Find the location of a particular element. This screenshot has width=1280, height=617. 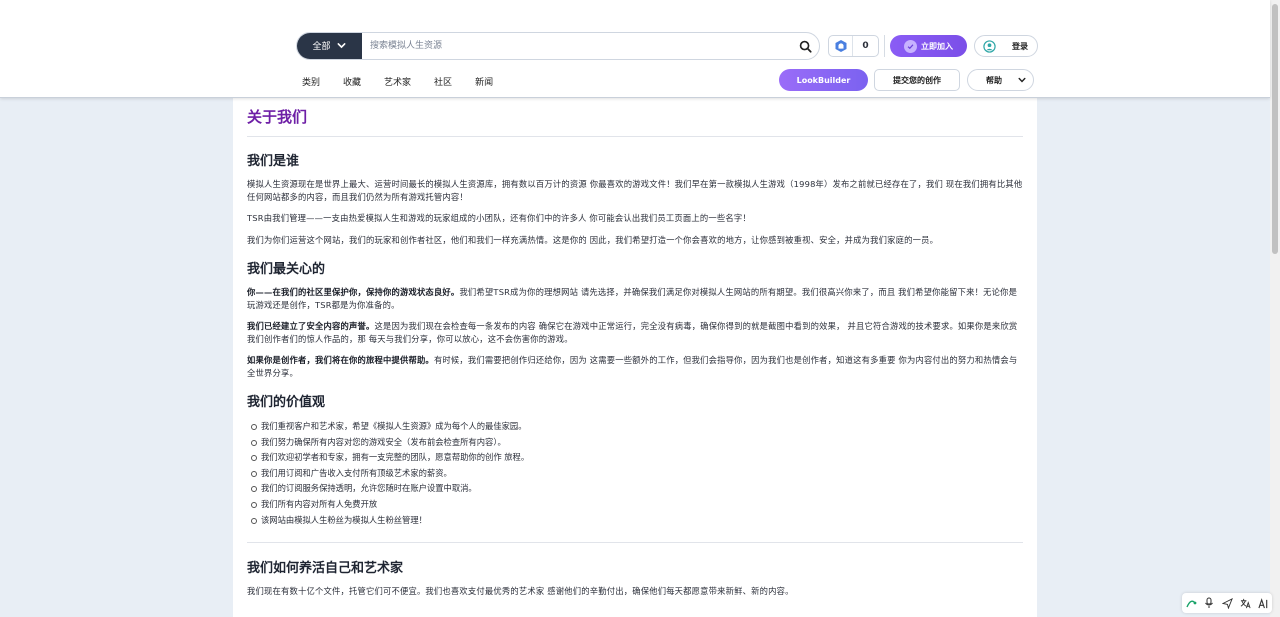

list-item: 我们重视客户和艺术家，希望《模拟人生资源》成为每个人的最佳家园。 is located at coordinates (636, 427).